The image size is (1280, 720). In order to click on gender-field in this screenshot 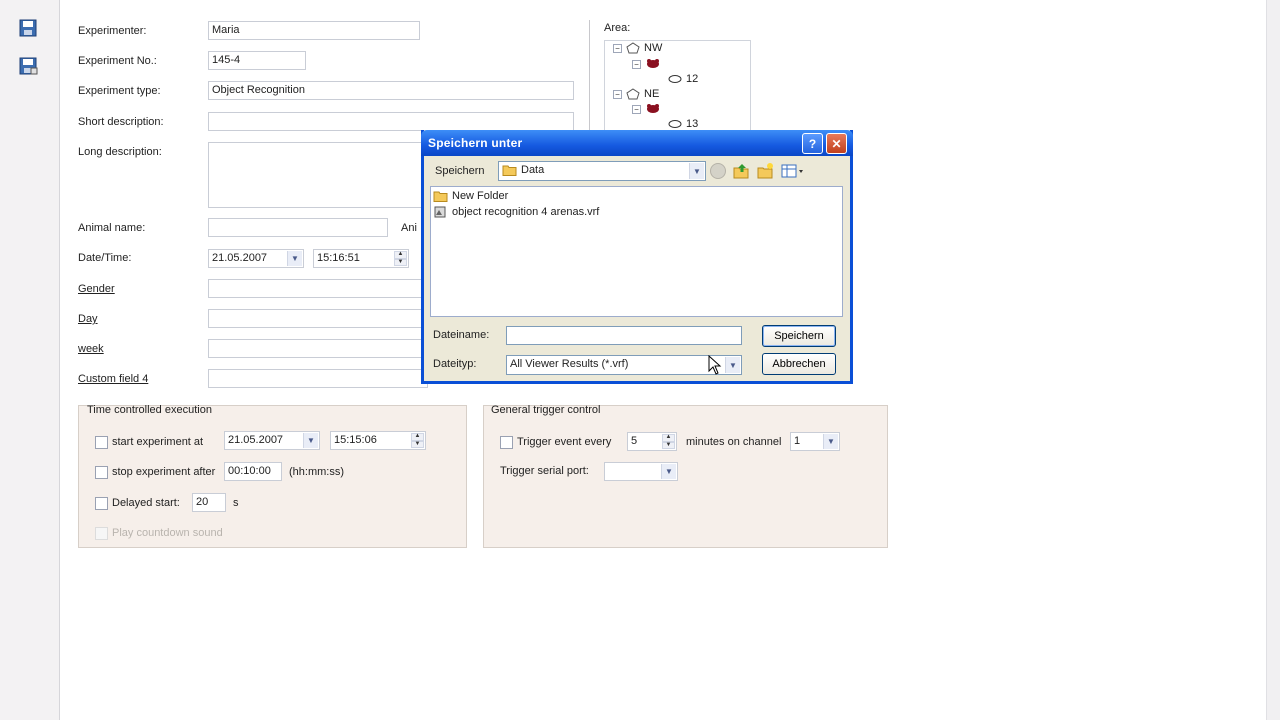, I will do `click(318, 288)`.